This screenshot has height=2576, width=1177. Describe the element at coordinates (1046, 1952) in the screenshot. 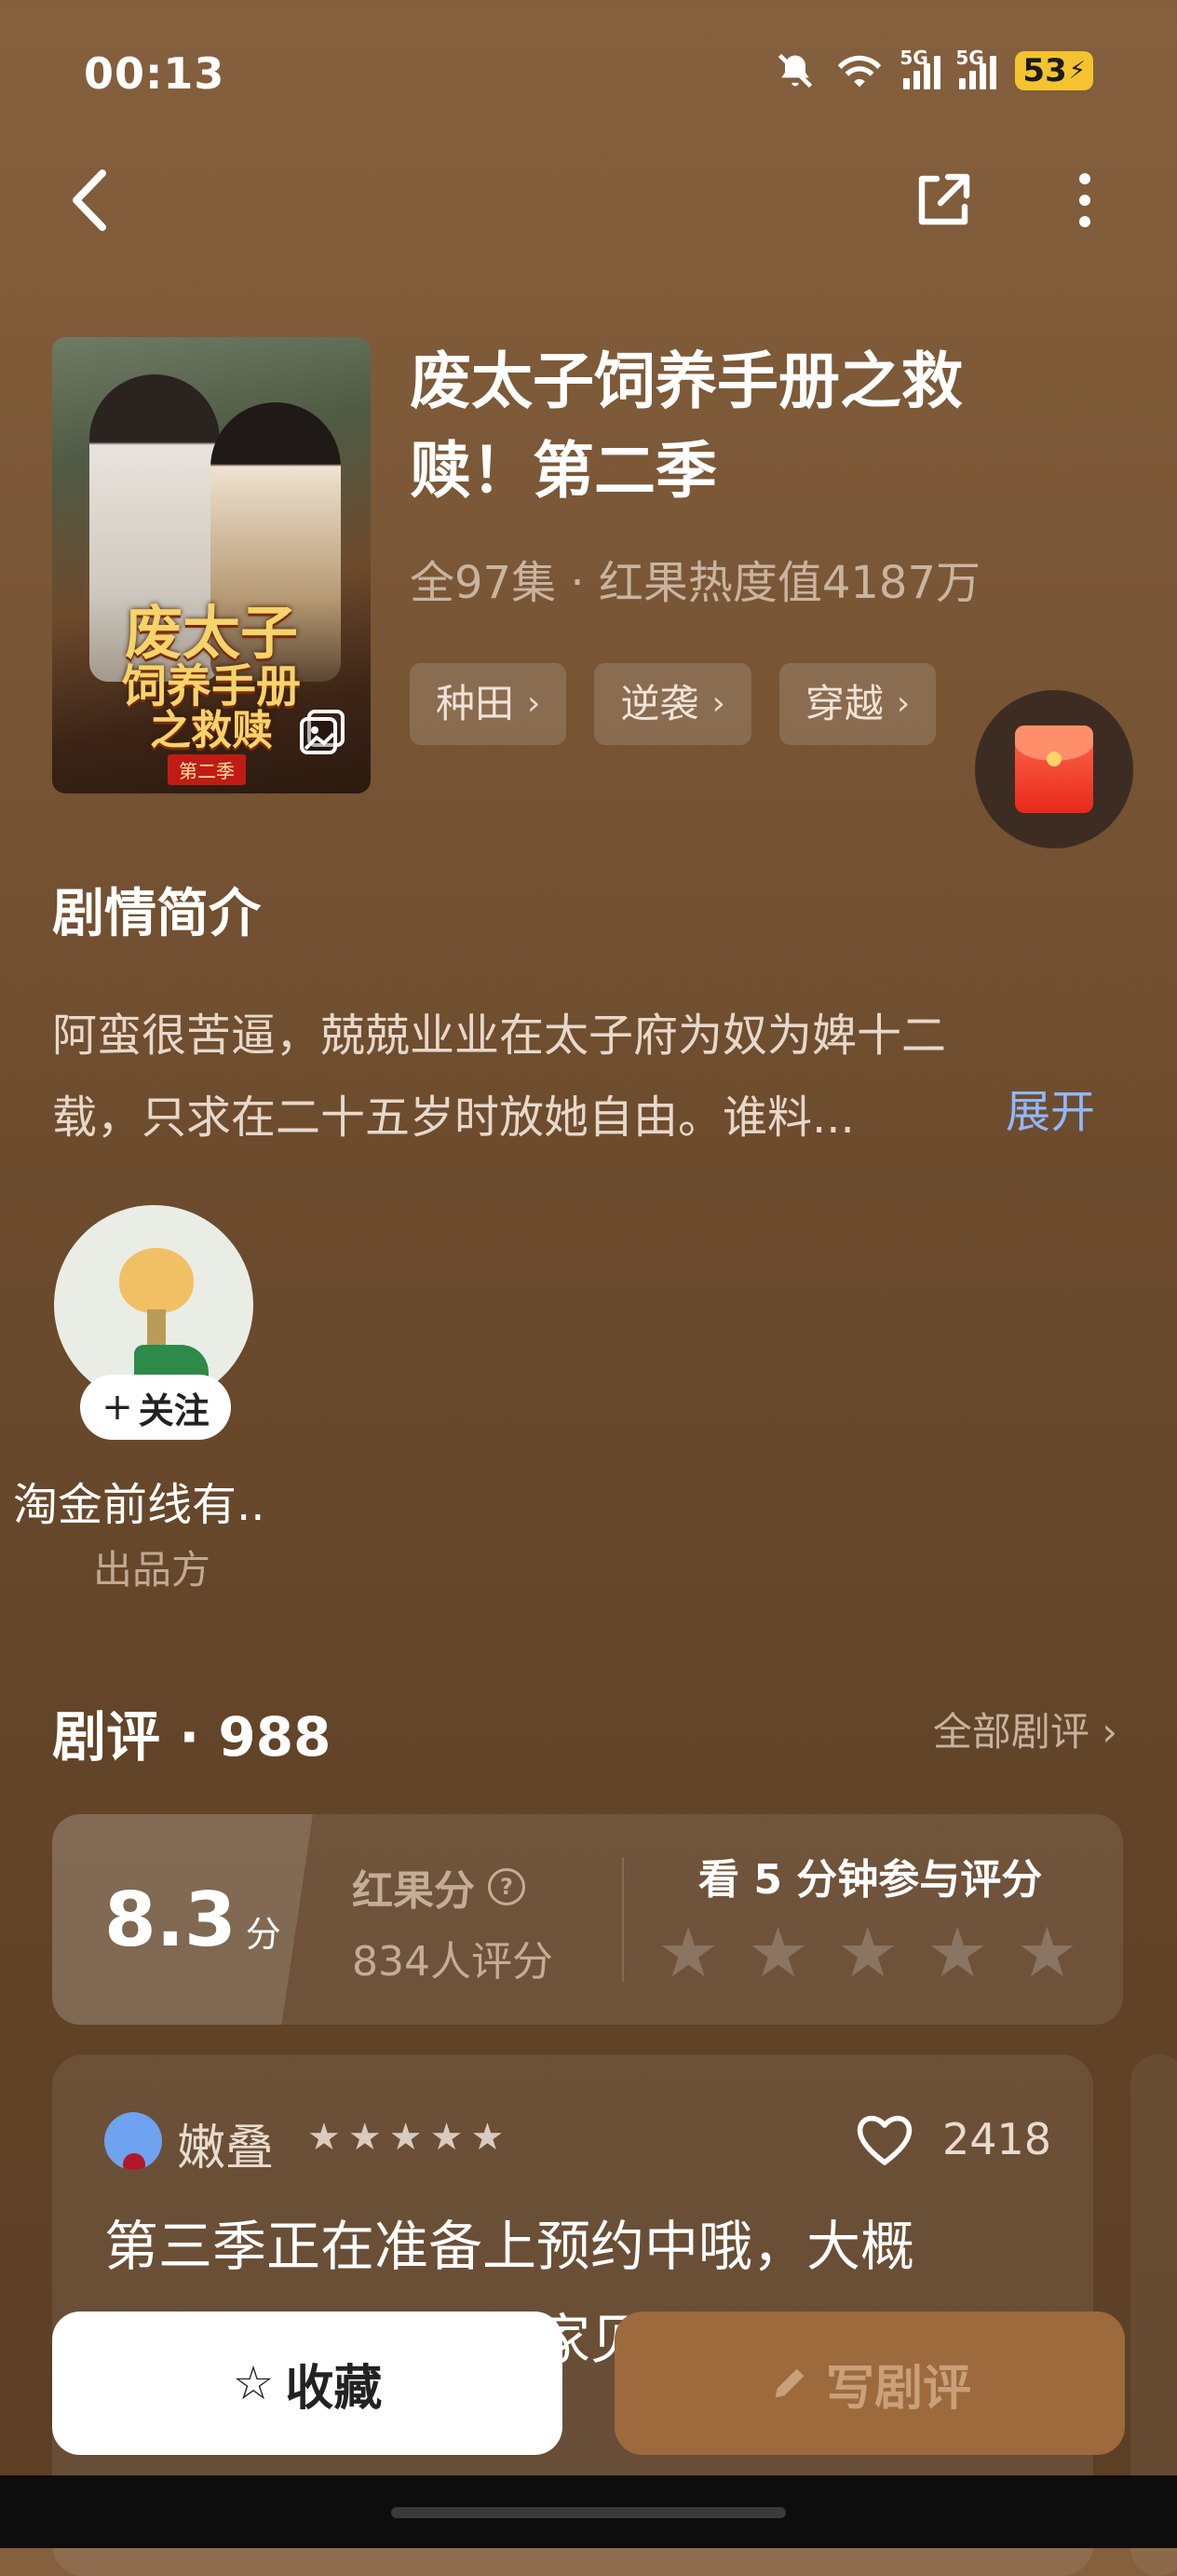

I see `rating-star-5: ★` at that location.